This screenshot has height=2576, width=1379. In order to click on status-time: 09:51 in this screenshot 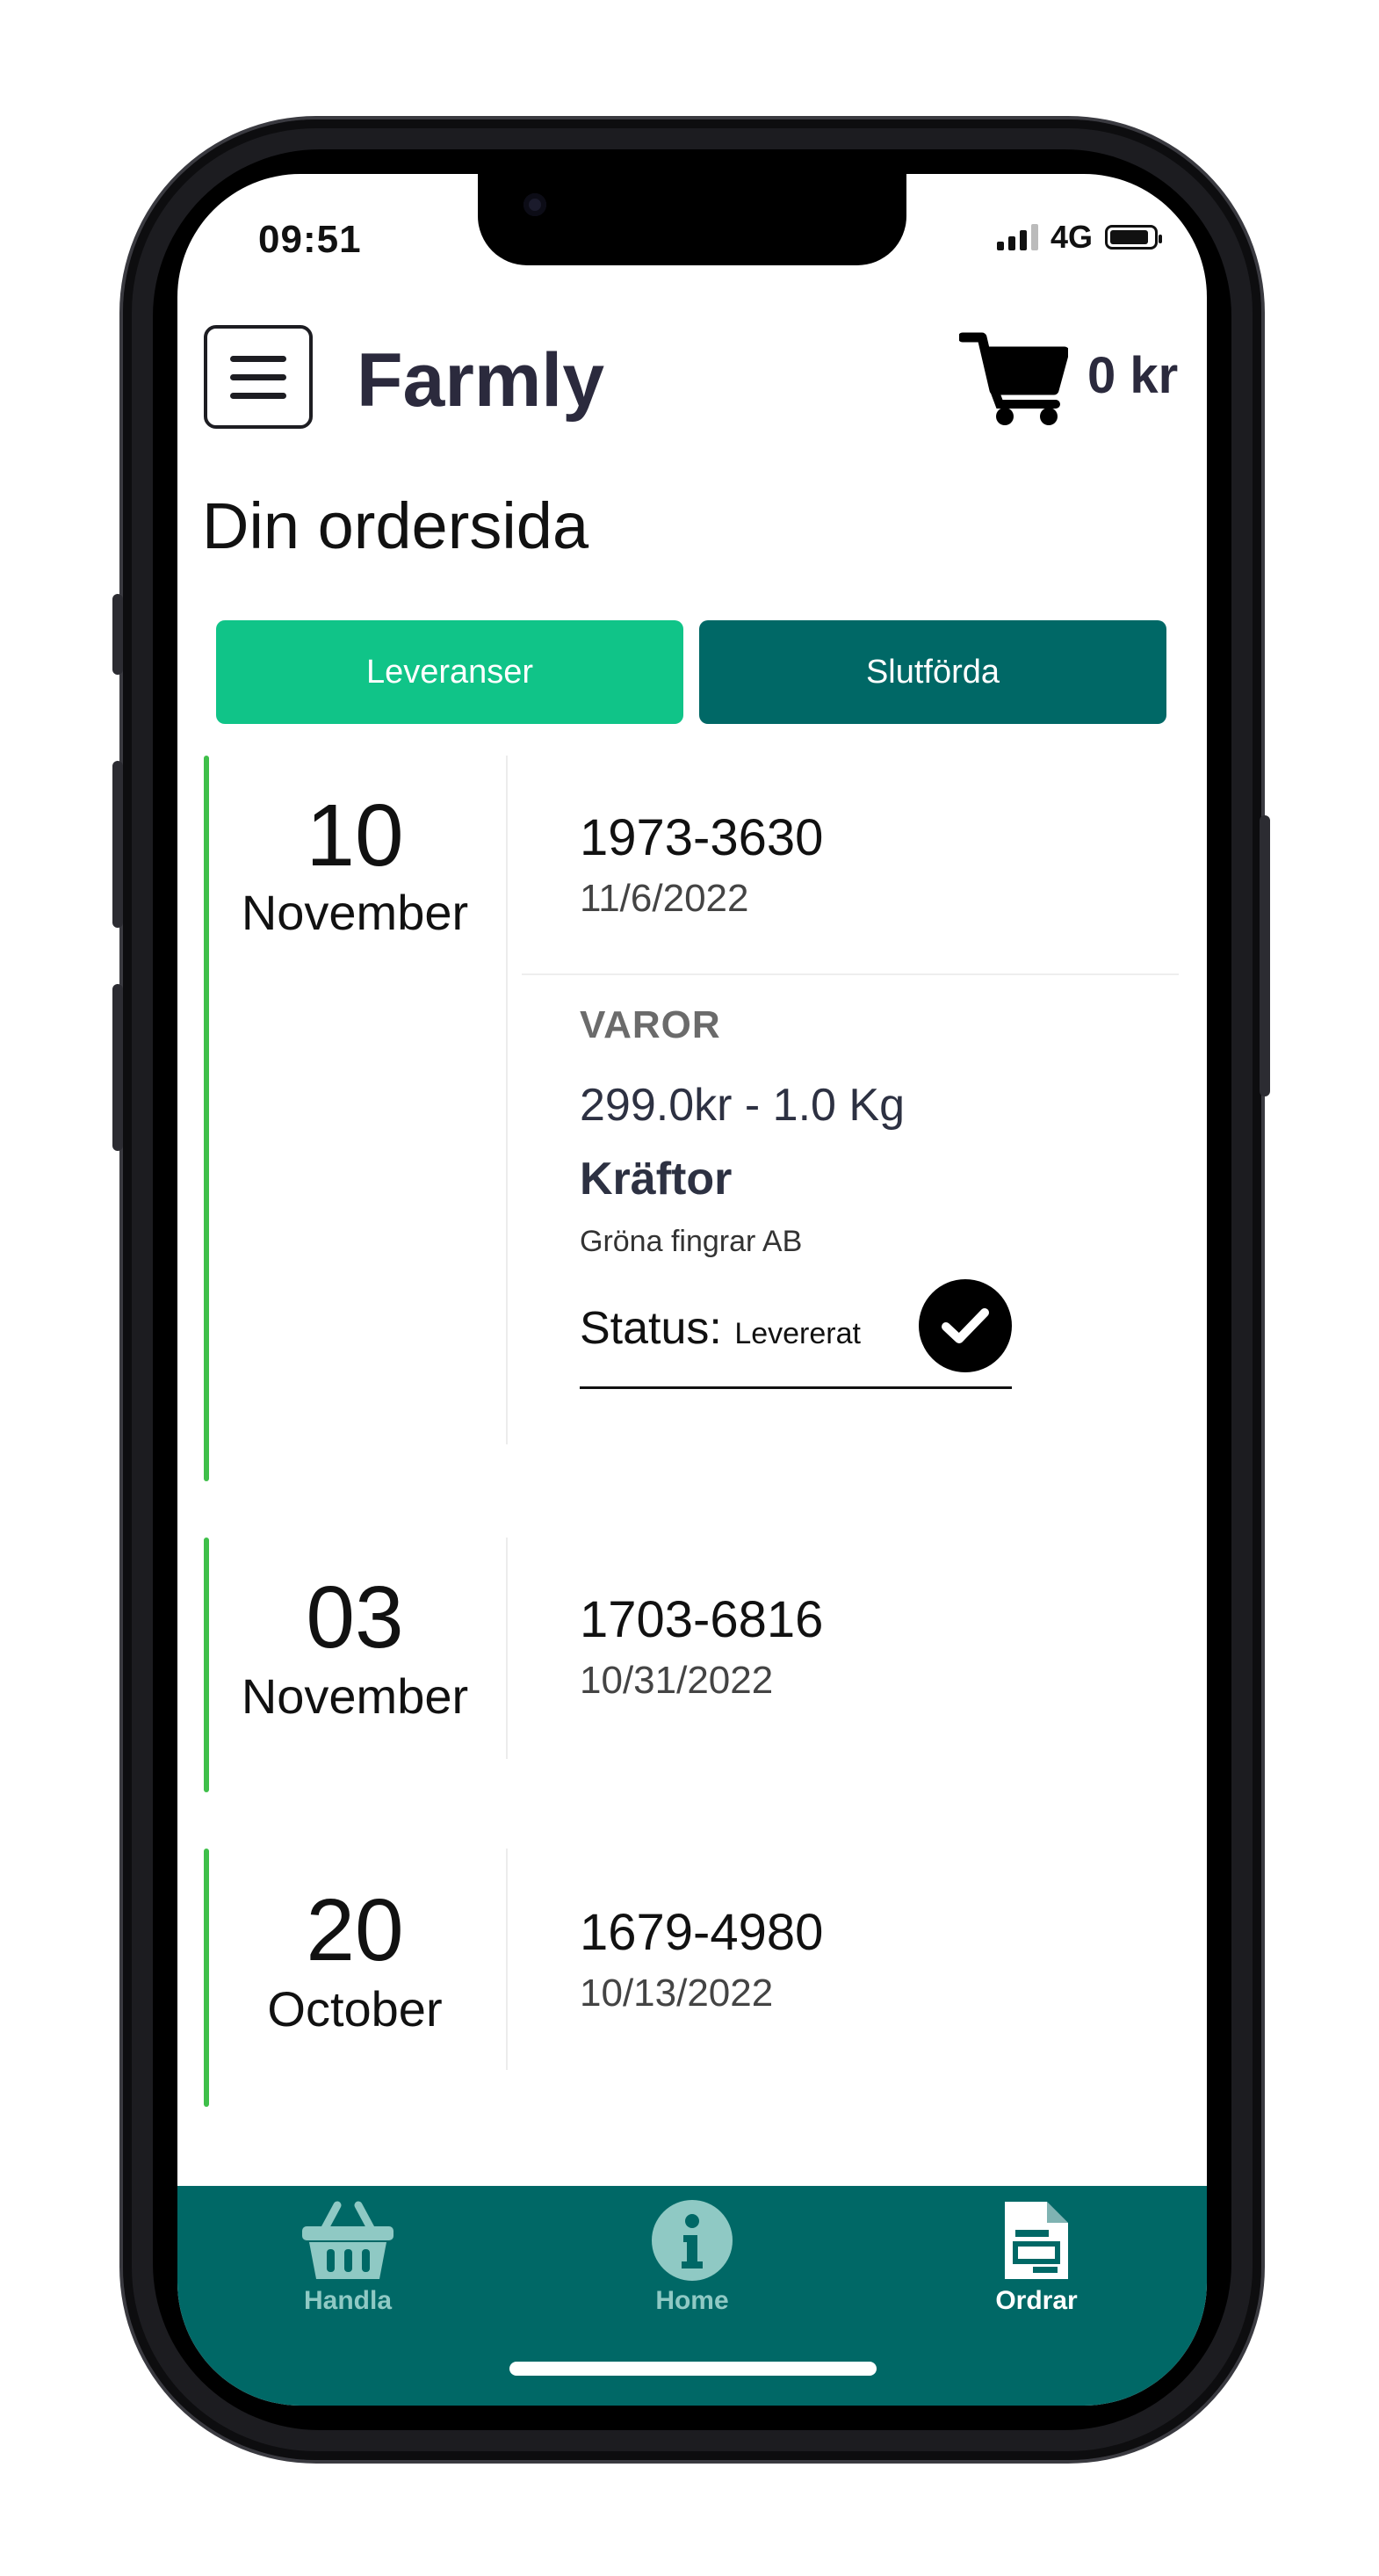, I will do `click(310, 239)`.